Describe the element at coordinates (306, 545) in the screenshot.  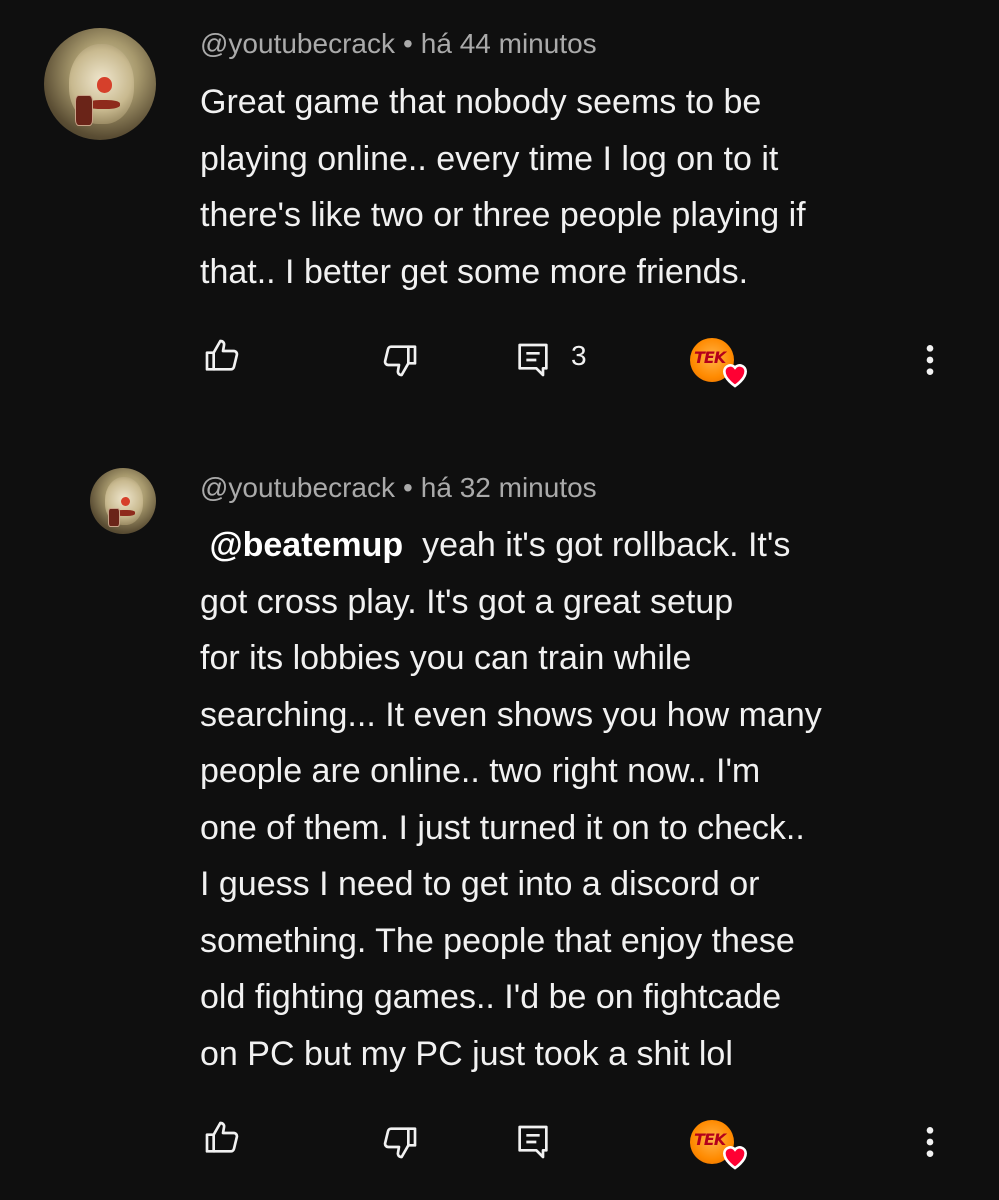
I see `mention-link: @beatemup` at that location.